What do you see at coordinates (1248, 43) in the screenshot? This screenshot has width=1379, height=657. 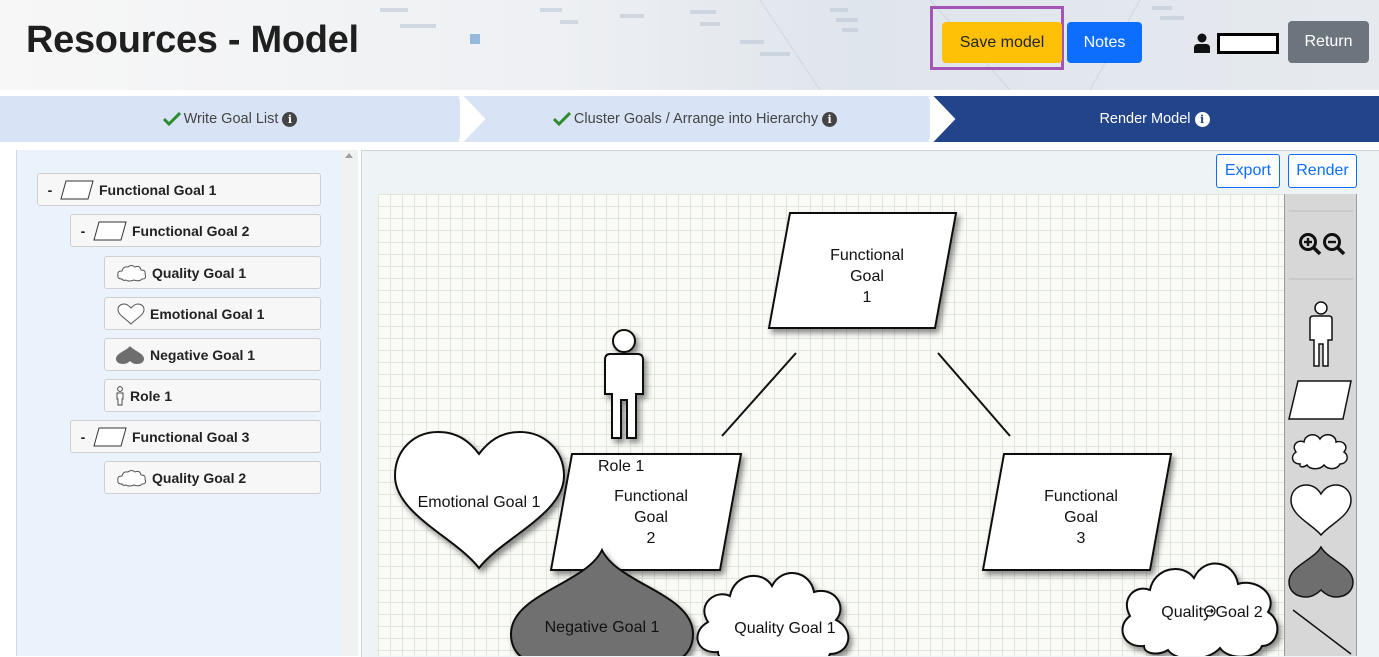 I see `username-field` at bounding box center [1248, 43].